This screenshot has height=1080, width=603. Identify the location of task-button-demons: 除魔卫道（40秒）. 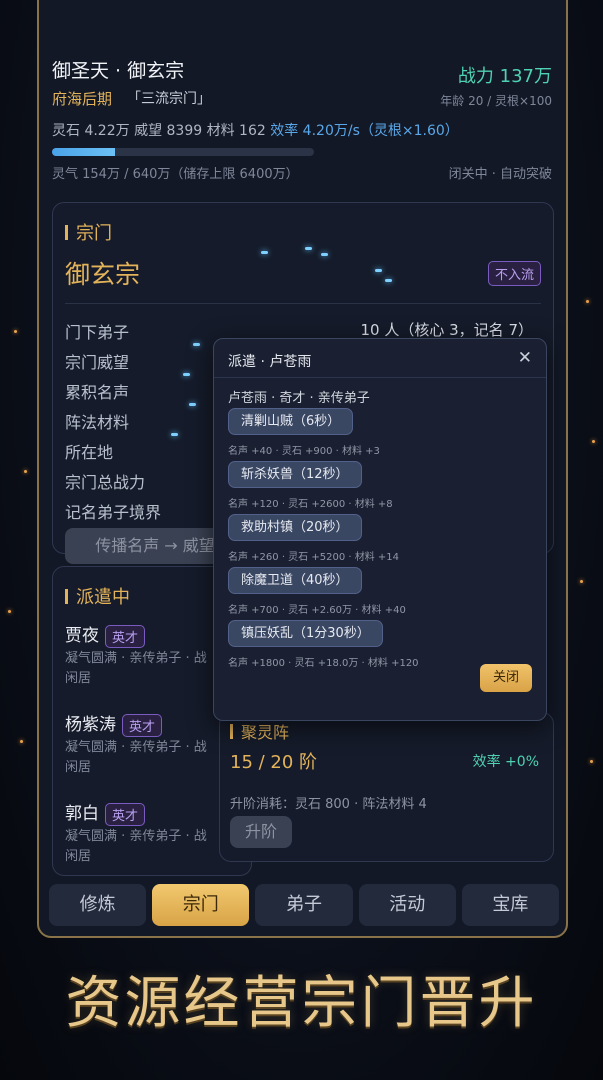
(295, 580).